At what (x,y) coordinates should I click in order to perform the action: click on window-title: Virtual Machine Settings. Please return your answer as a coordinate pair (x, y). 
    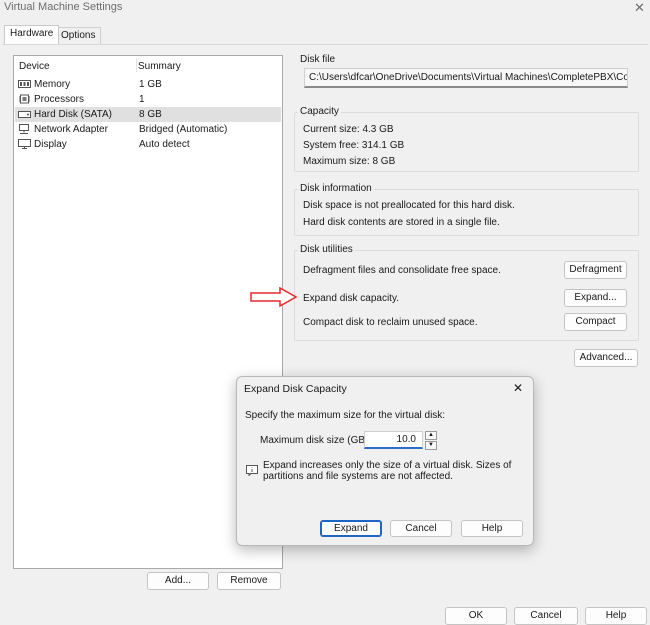
    Looking at the image, I should click on (63, 7).